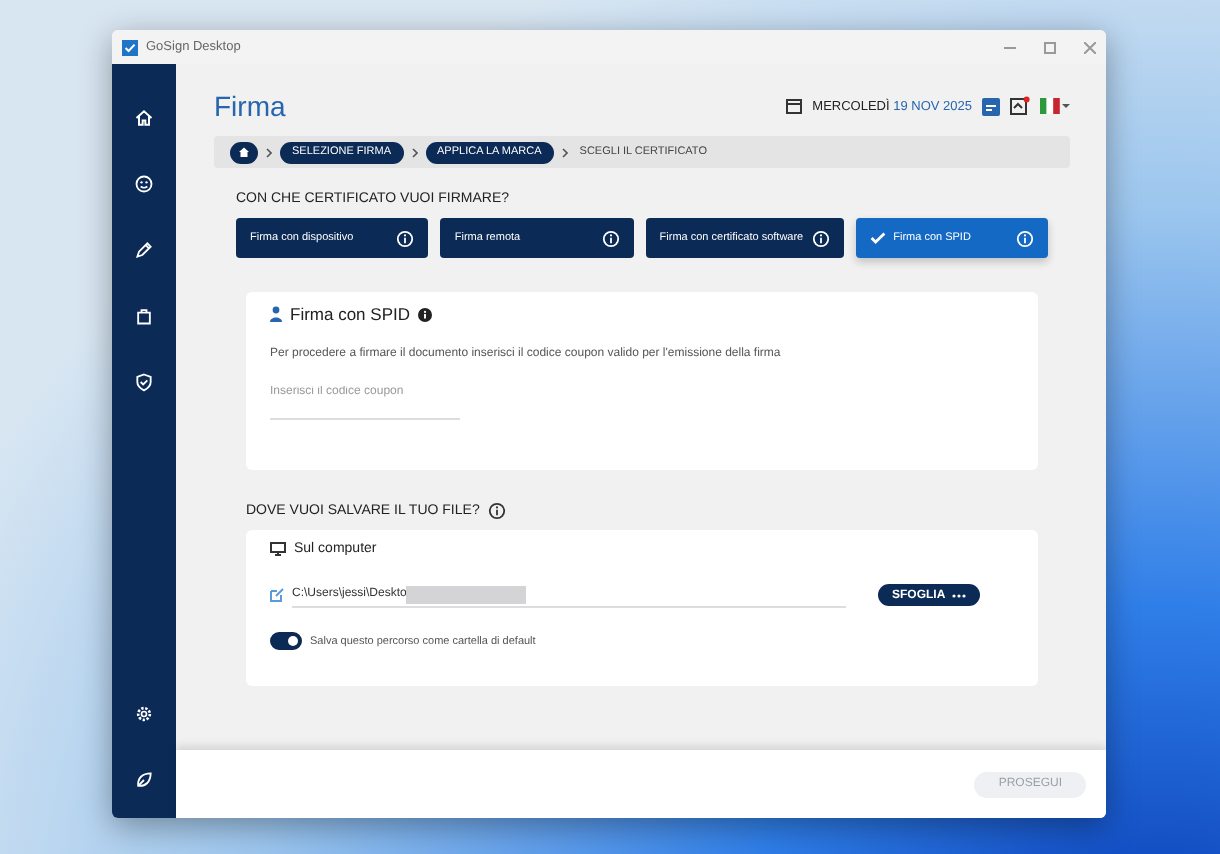  I want to click on close-icon, so click(1090, 47).